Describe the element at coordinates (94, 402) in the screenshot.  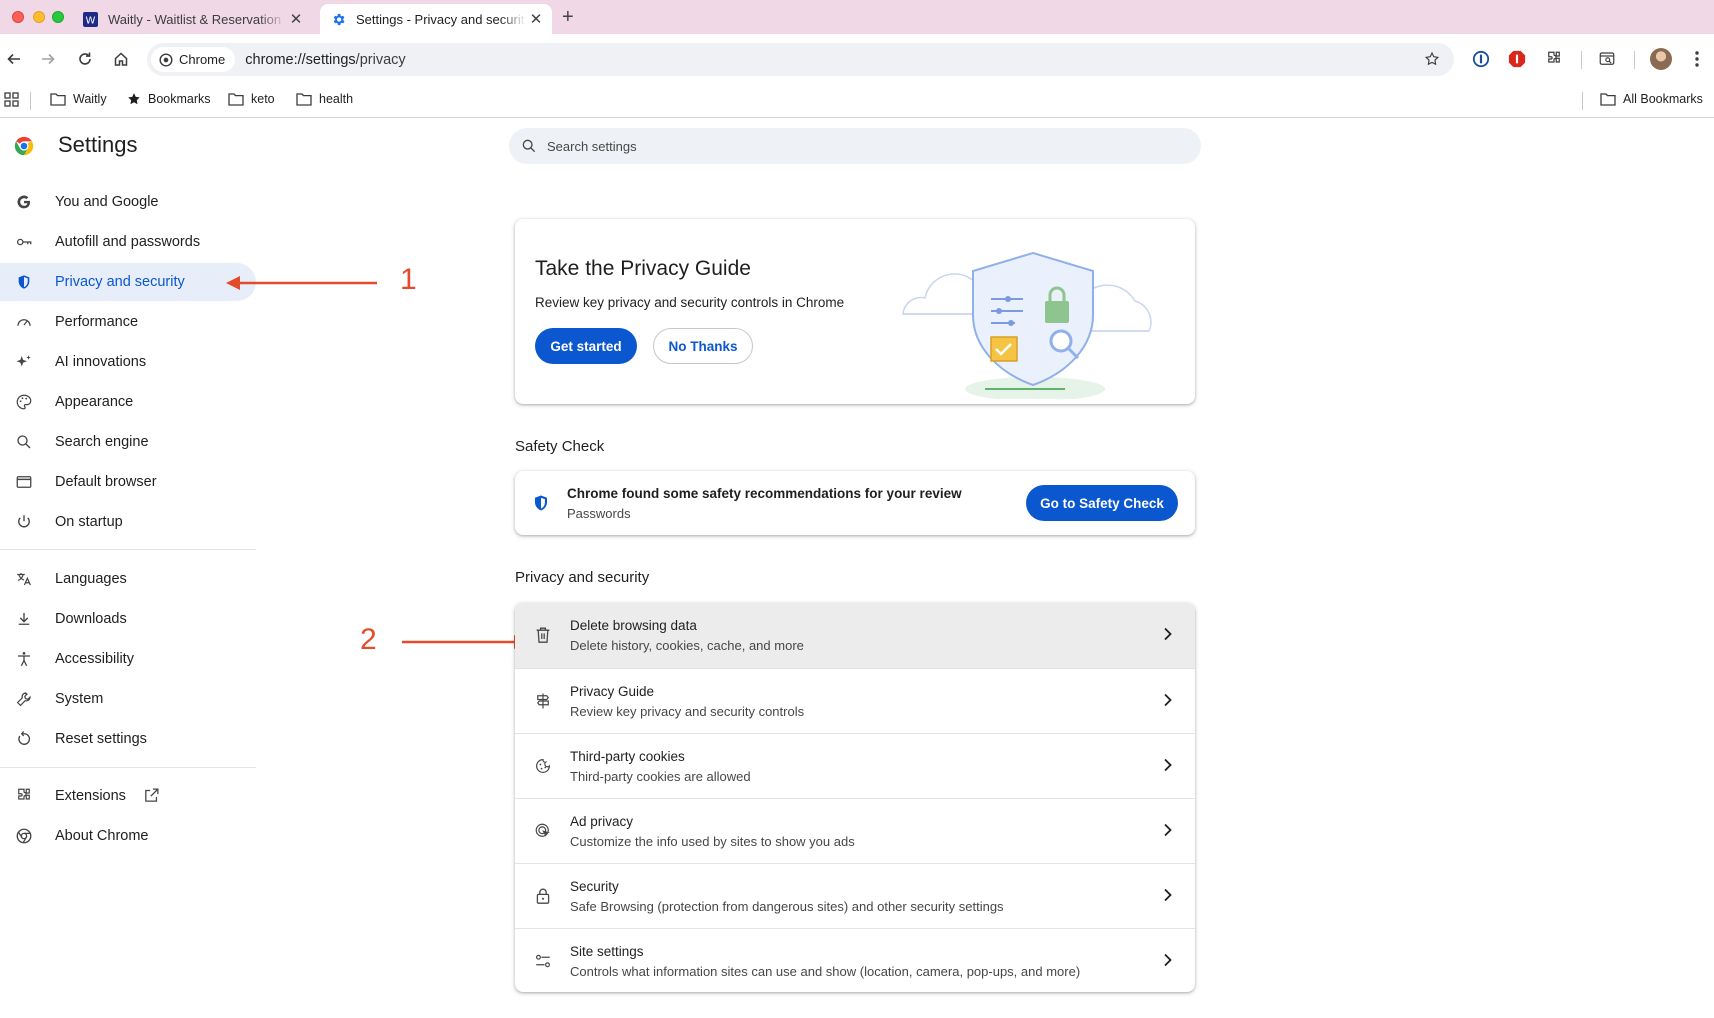
I see `sidebar-item-label: Appearance` at that location.